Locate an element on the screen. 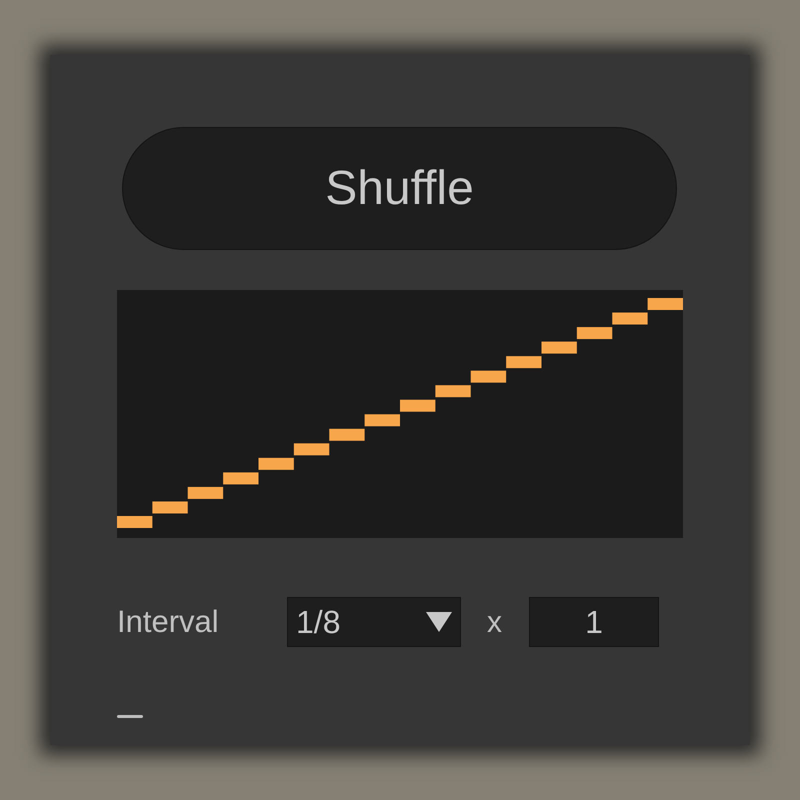  dropdown-arrow-icon is located at coordinates (439, 622).